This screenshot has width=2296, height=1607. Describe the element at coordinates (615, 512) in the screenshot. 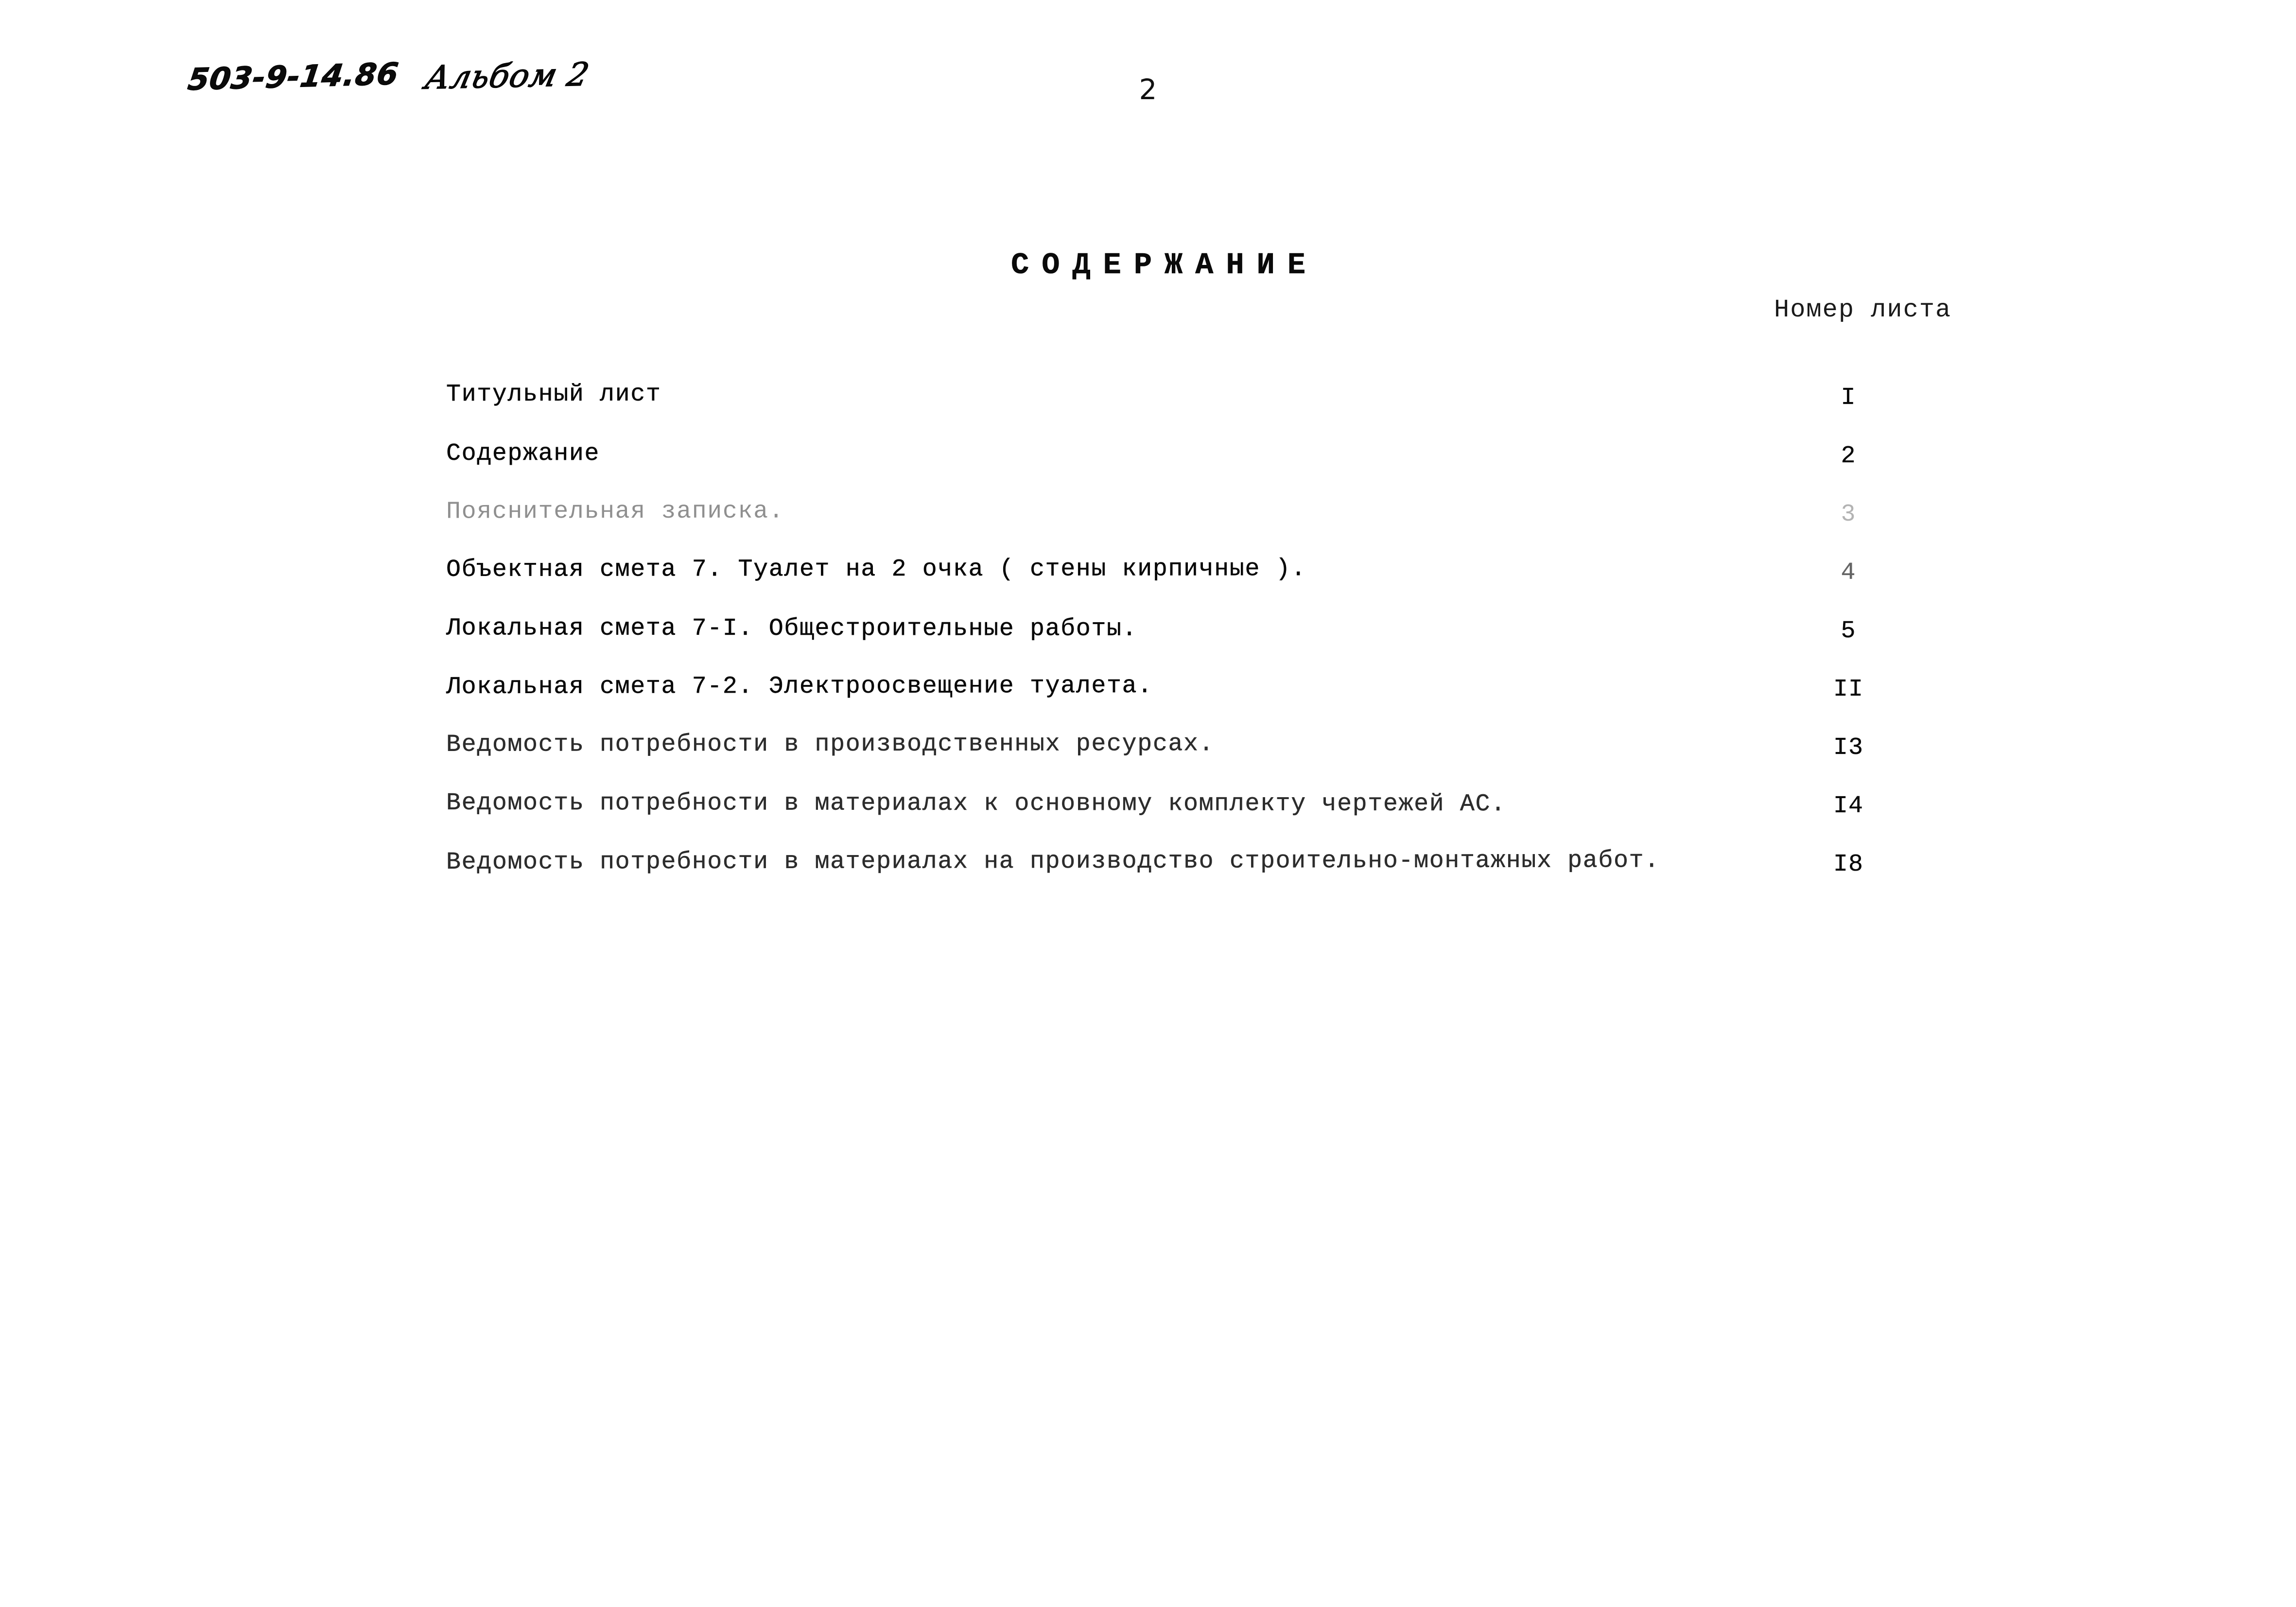

I see `toc-entry-label: Пояснительная записка.` at that location.